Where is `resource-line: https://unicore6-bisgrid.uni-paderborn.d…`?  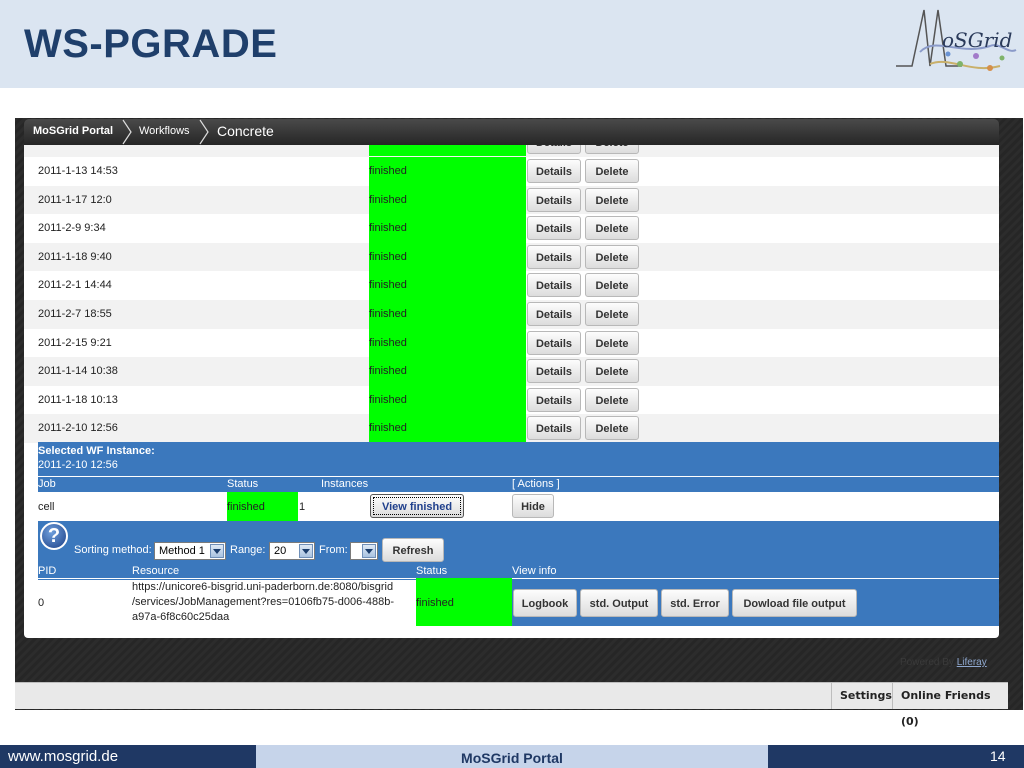
resource-line: https://unicore6-bisgrid.uni-paderborn.d… is located at coordinates (263, 587).